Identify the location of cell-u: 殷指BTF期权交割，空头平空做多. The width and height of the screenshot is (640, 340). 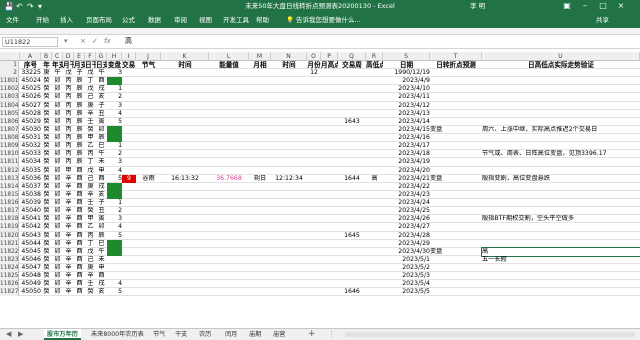
(561, 219).